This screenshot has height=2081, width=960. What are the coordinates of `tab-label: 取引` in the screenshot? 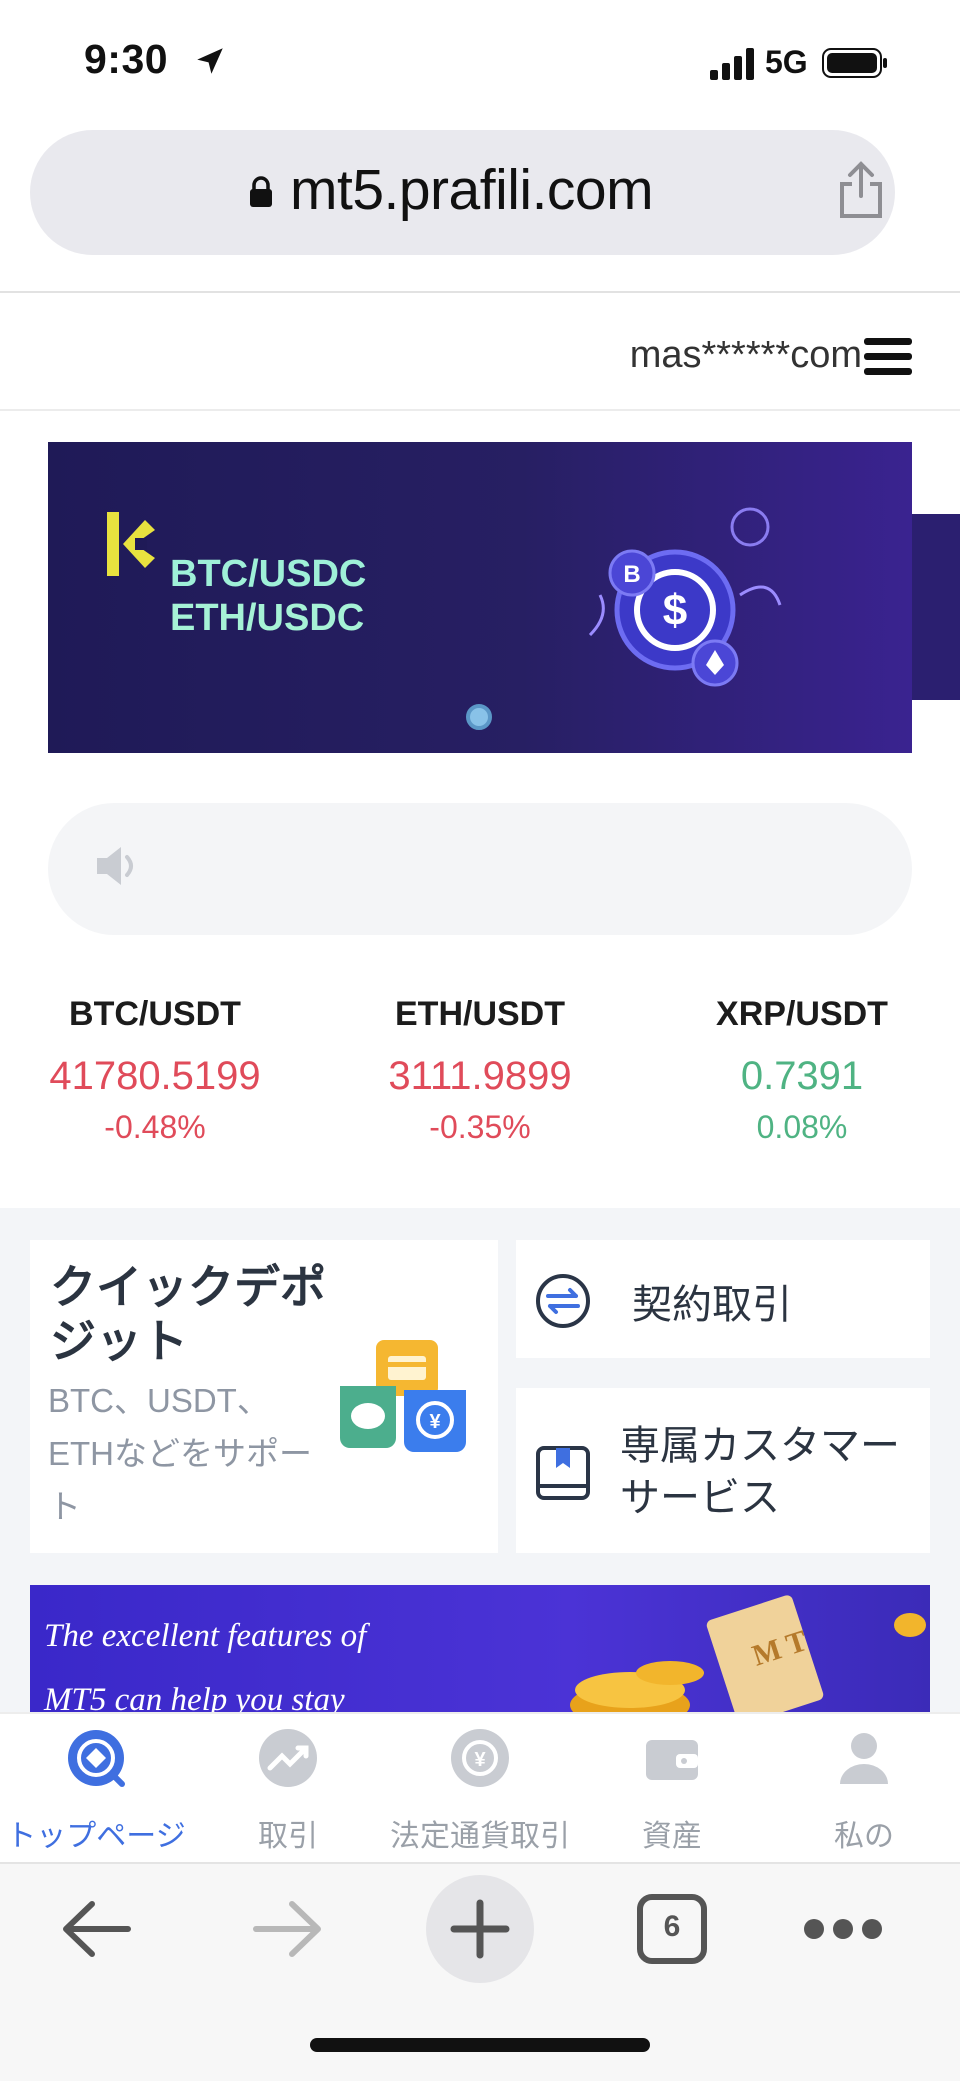 It's located at (288, 1836).